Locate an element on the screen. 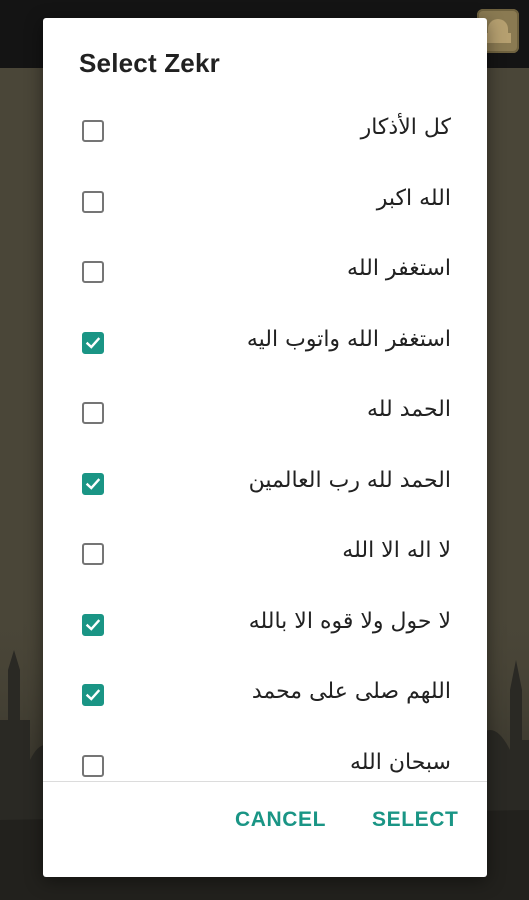  zekr-list-item: الحمد لله رب العالمين is located at coordinates (265, 486).